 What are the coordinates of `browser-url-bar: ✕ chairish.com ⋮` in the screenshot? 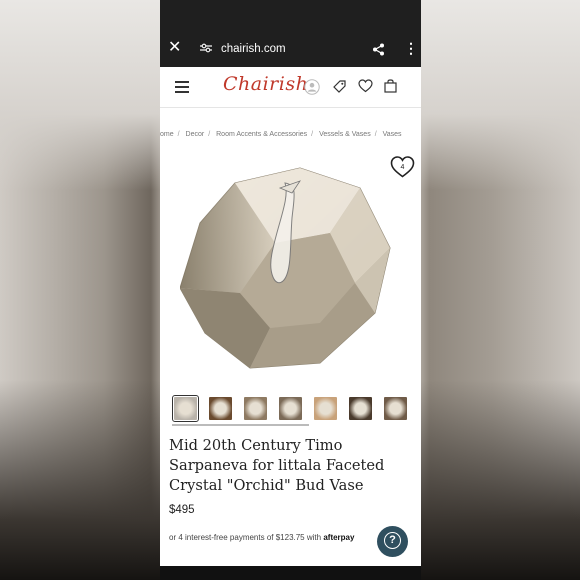 It's located at (290, 33).